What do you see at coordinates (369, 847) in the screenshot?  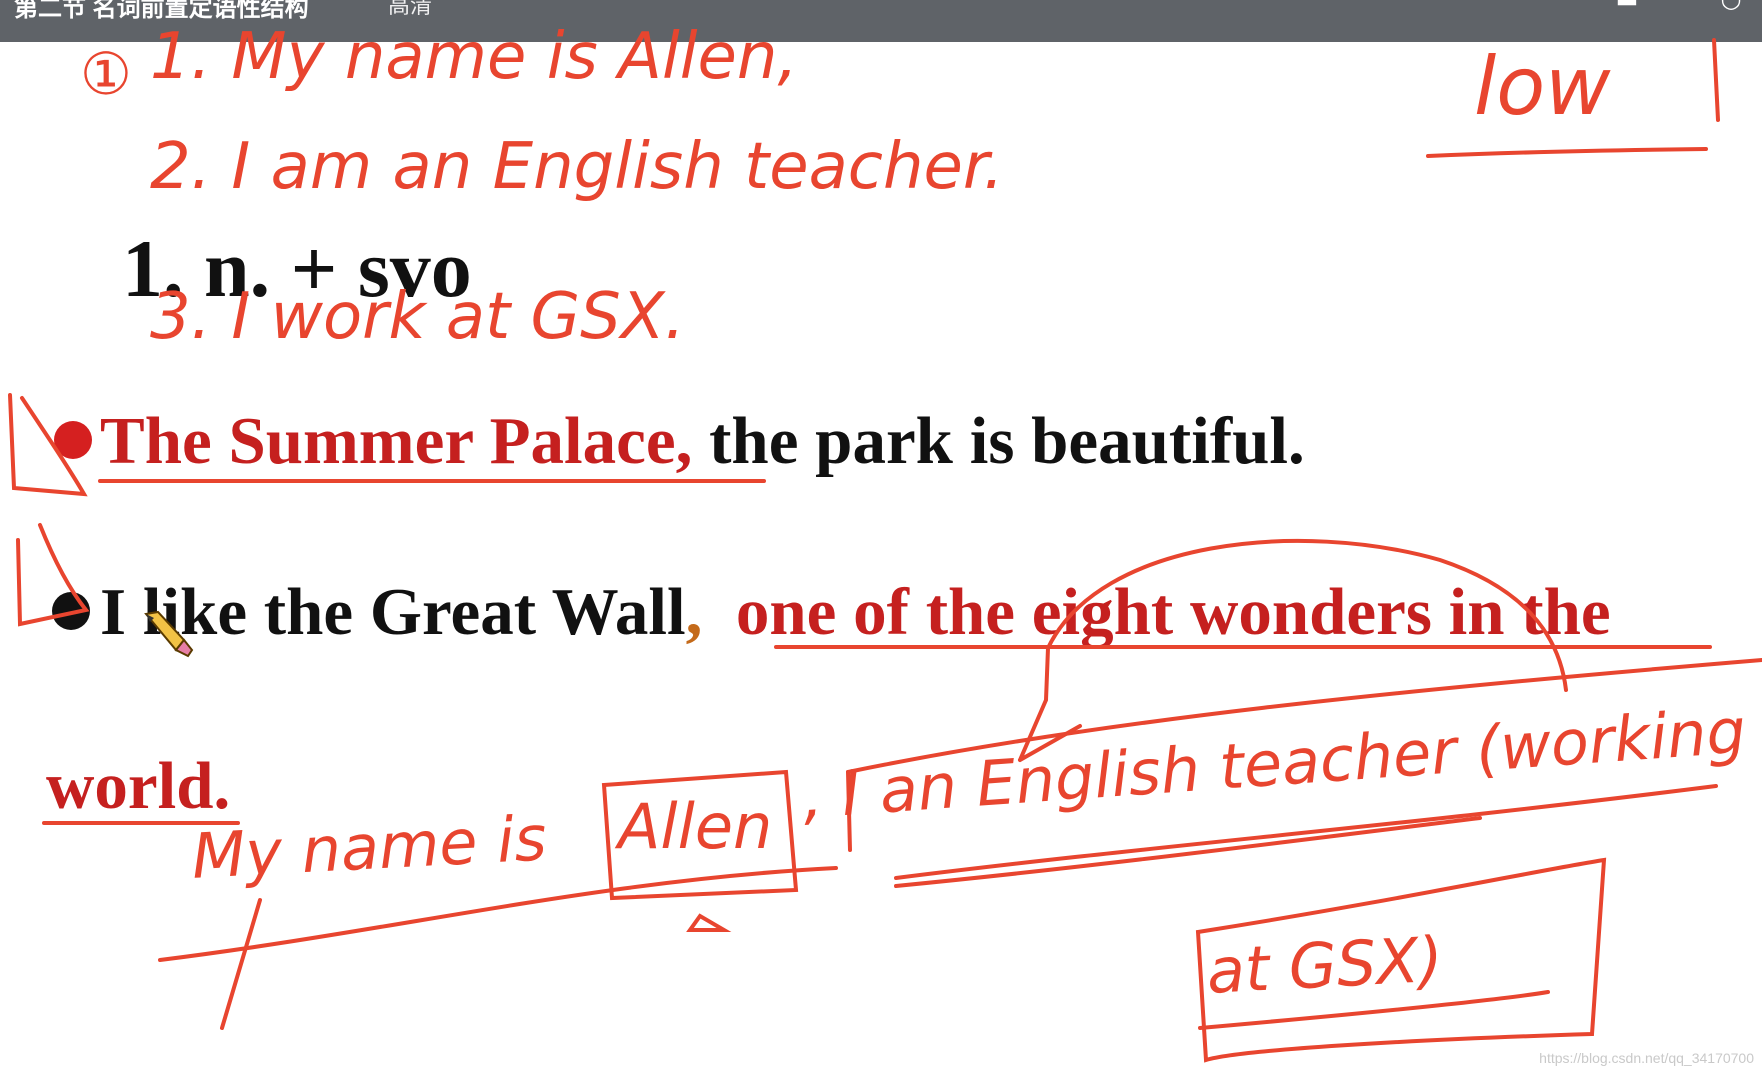 I see `handwritten-combined-a: My name is` at bounding box center [369, 847].